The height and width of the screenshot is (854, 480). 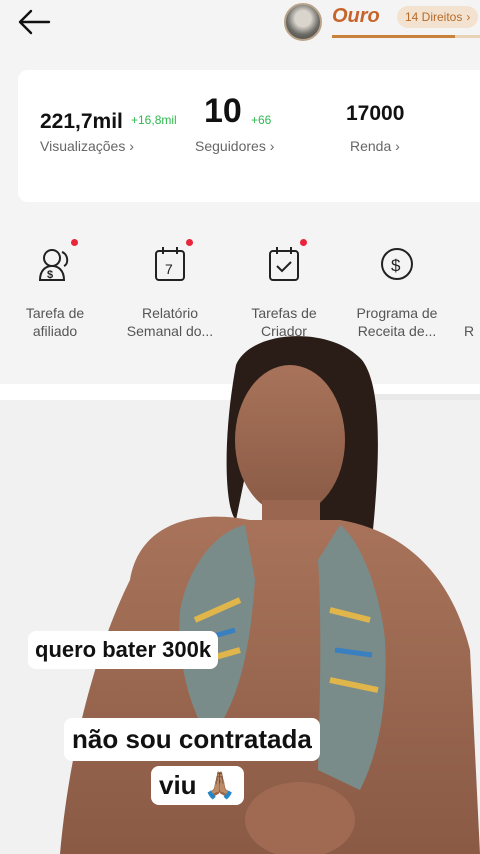 I want to click on rights-label: 14 Direitos, so click(x=434, y=17).